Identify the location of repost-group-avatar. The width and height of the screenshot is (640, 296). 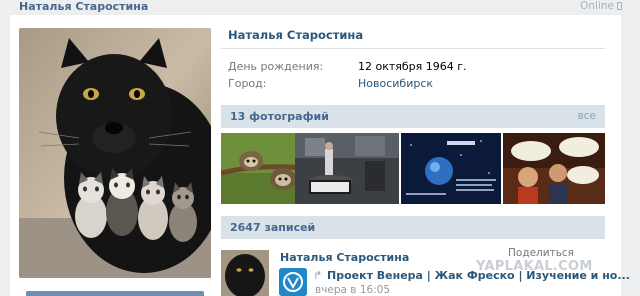
(293, 282).